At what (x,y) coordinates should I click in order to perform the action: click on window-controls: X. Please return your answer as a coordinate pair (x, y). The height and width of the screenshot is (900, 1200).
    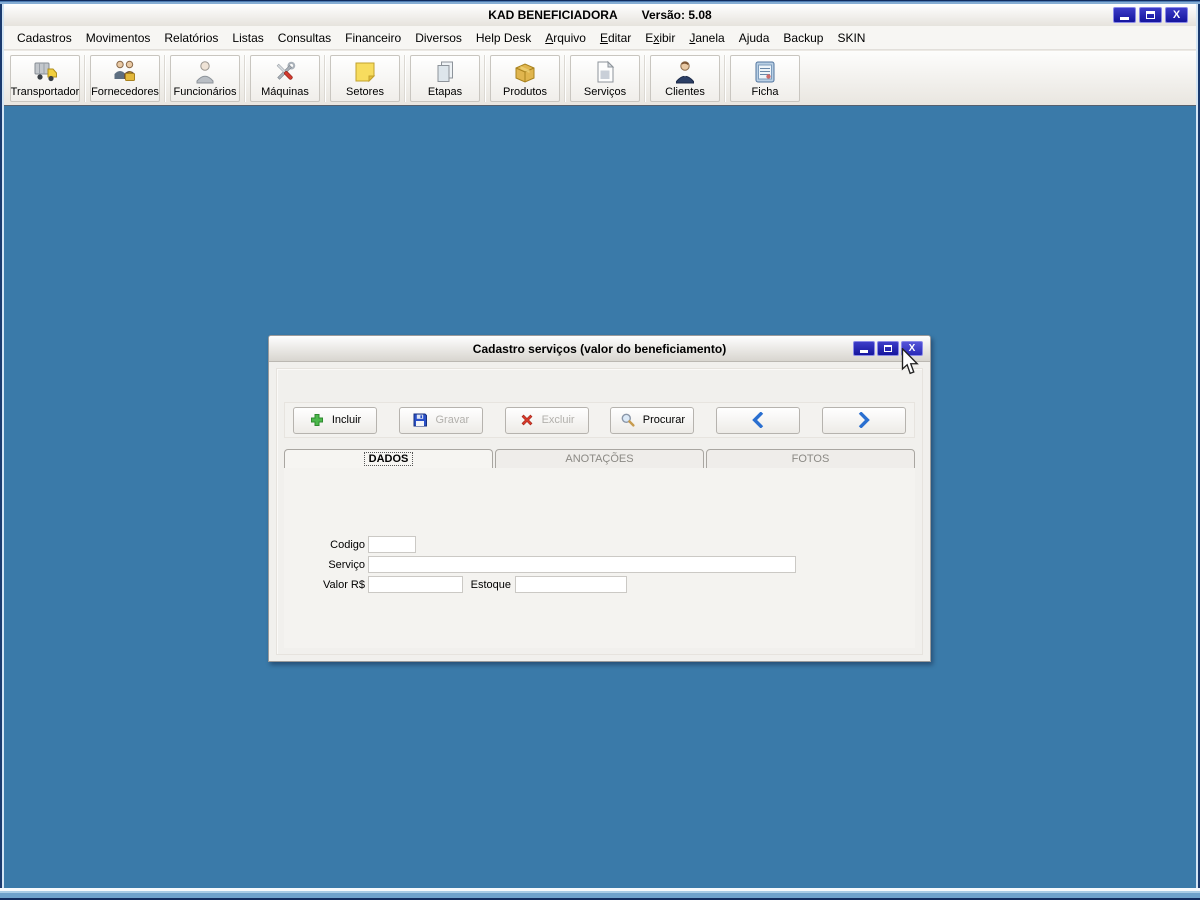
    Looking at the image, I should click on (1150, 15).